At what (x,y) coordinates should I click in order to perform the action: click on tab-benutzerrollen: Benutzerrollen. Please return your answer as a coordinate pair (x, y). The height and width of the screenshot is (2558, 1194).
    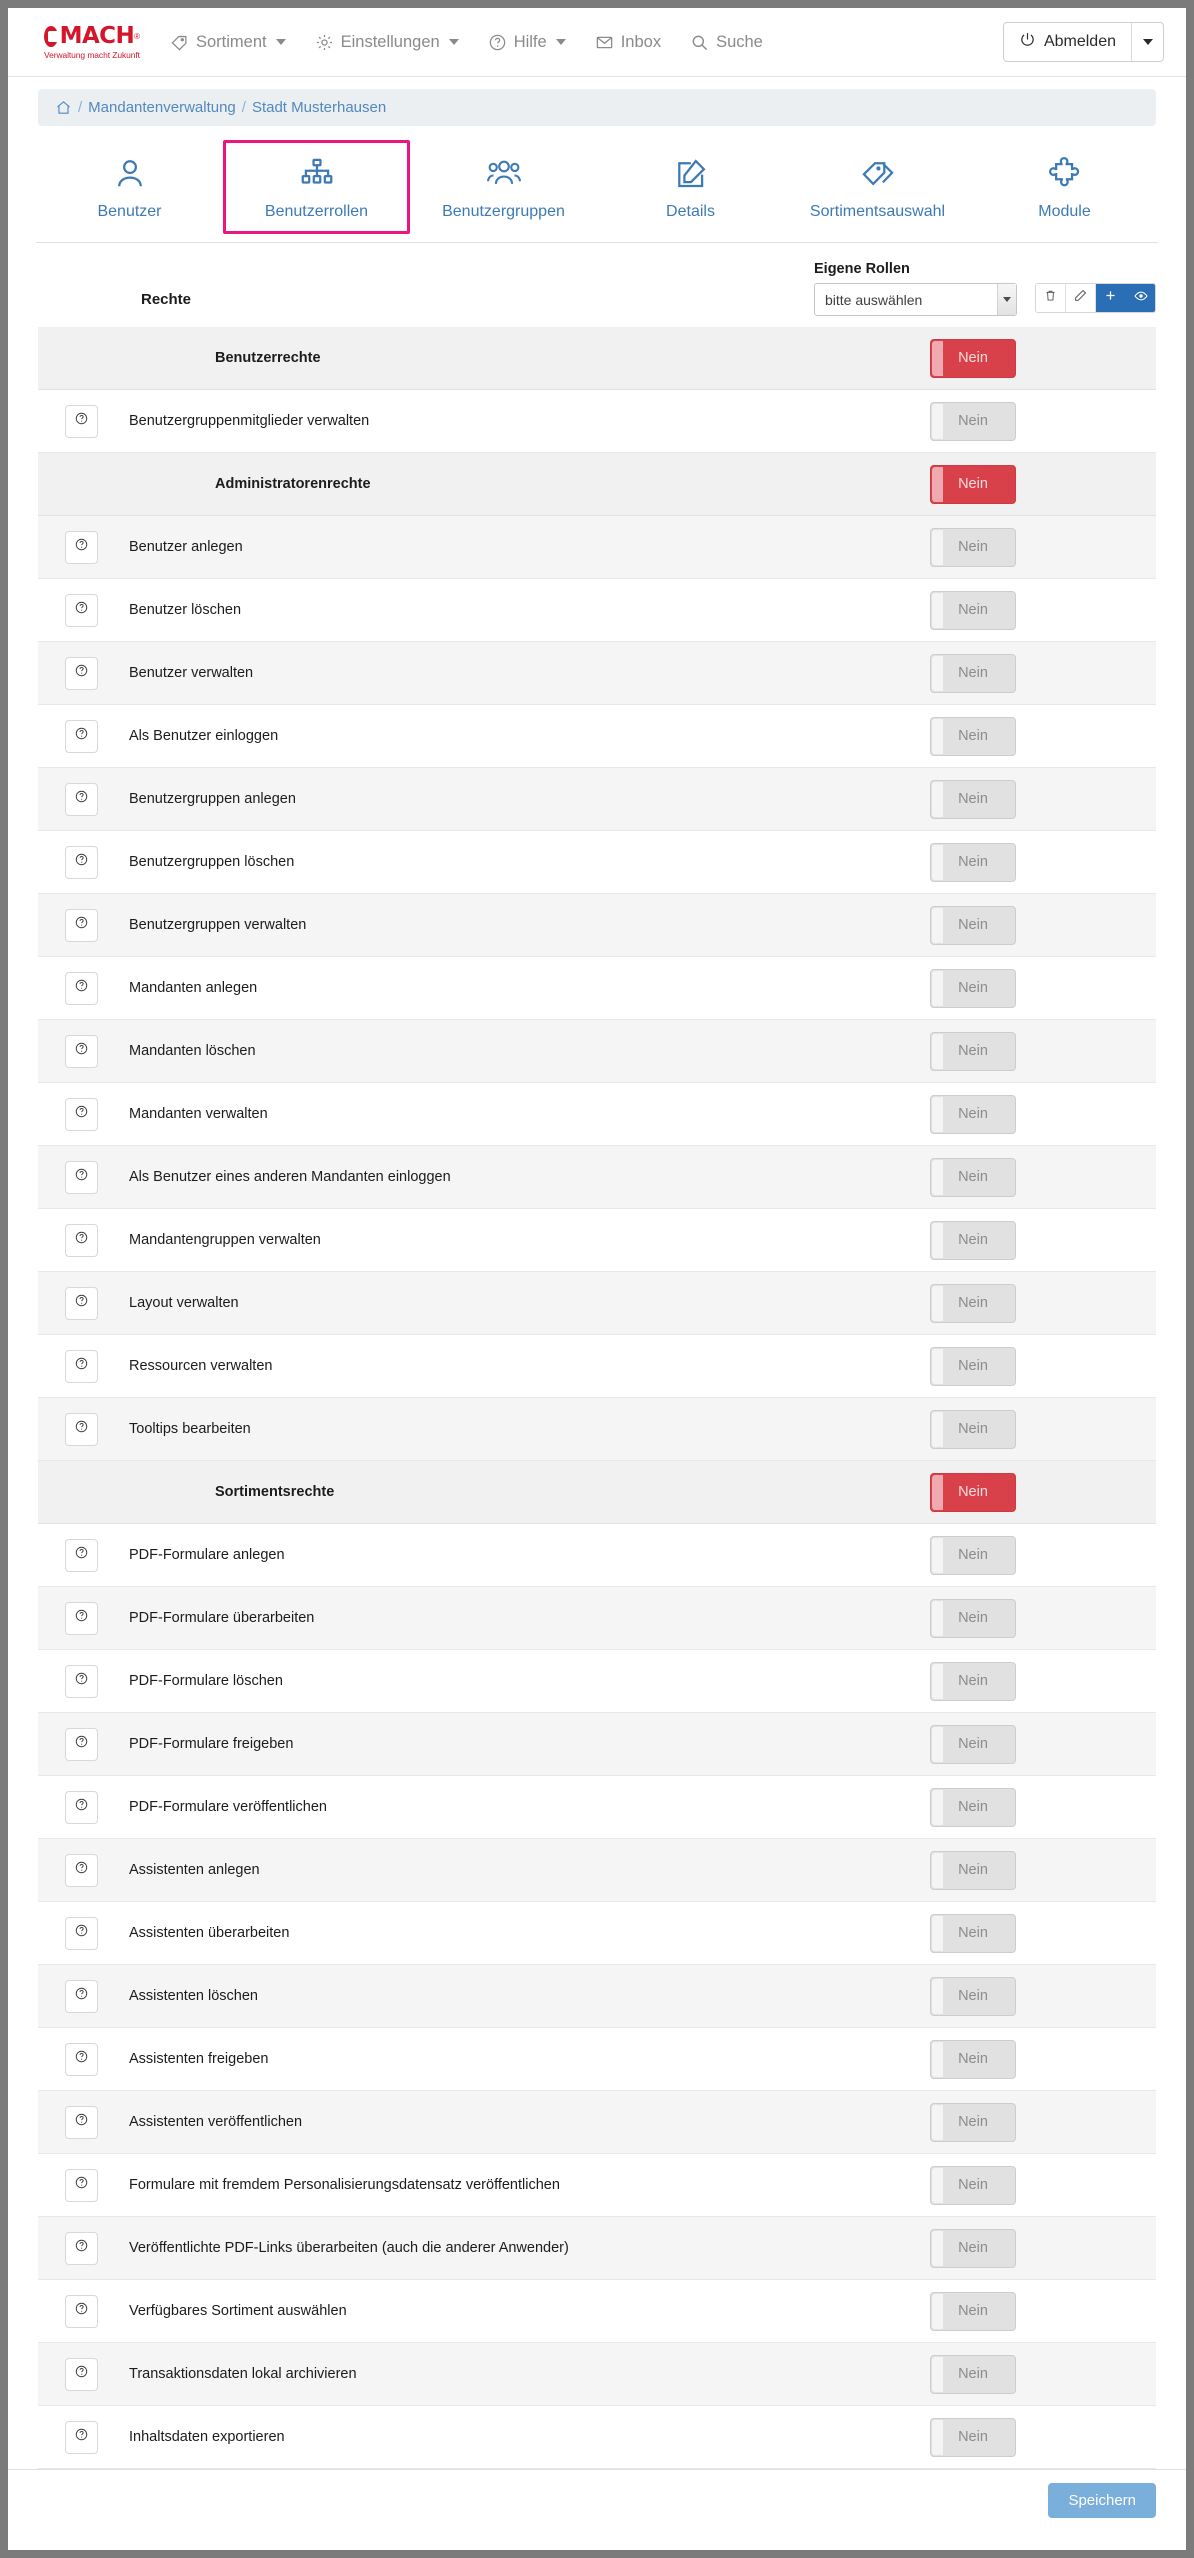
    Looking at the image, I should click on (316, 187).